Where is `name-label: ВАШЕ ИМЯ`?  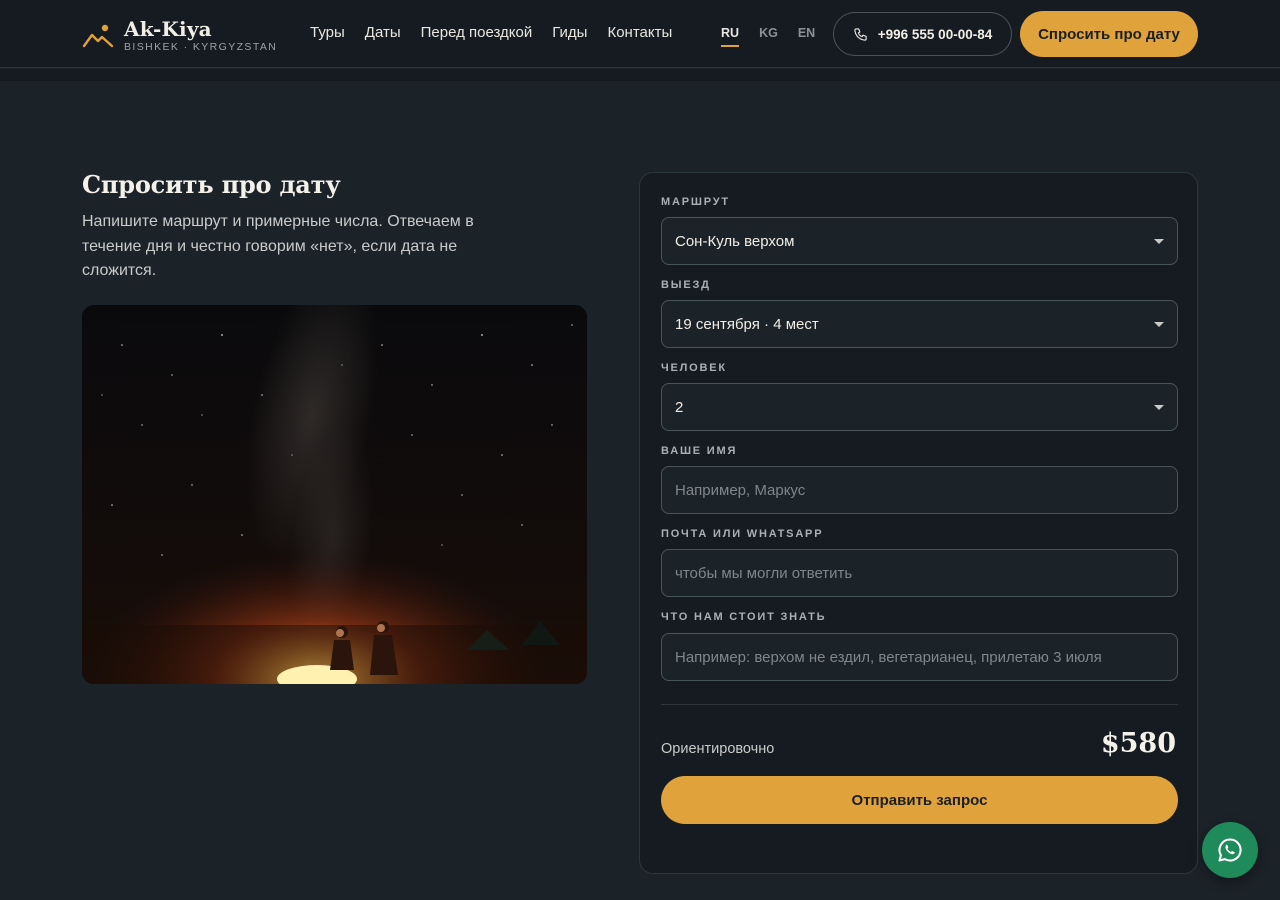
name-label: ВАШЕ ИМЯ is located at coordinates (699, 451).